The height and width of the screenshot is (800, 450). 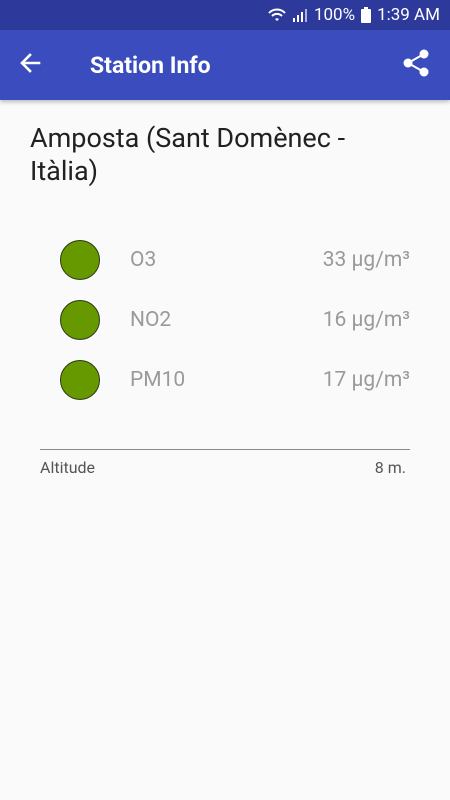 I want to click on pollutant-row-o3: O3 33 µg/m³, so click(x=225, y=270).